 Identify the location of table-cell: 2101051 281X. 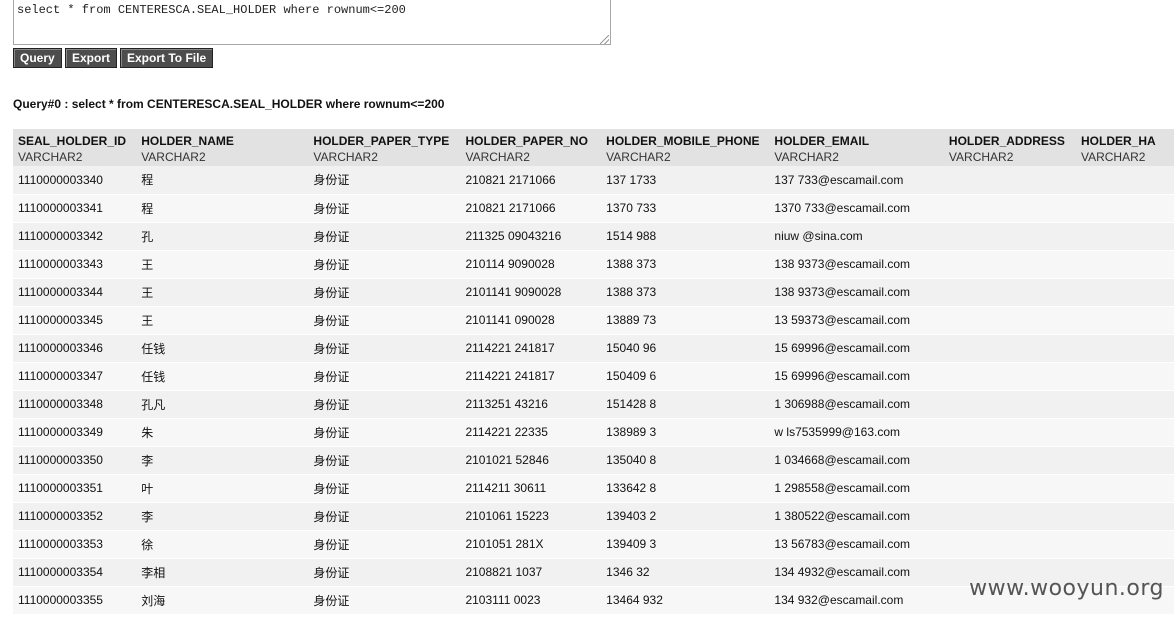
(531, 544).